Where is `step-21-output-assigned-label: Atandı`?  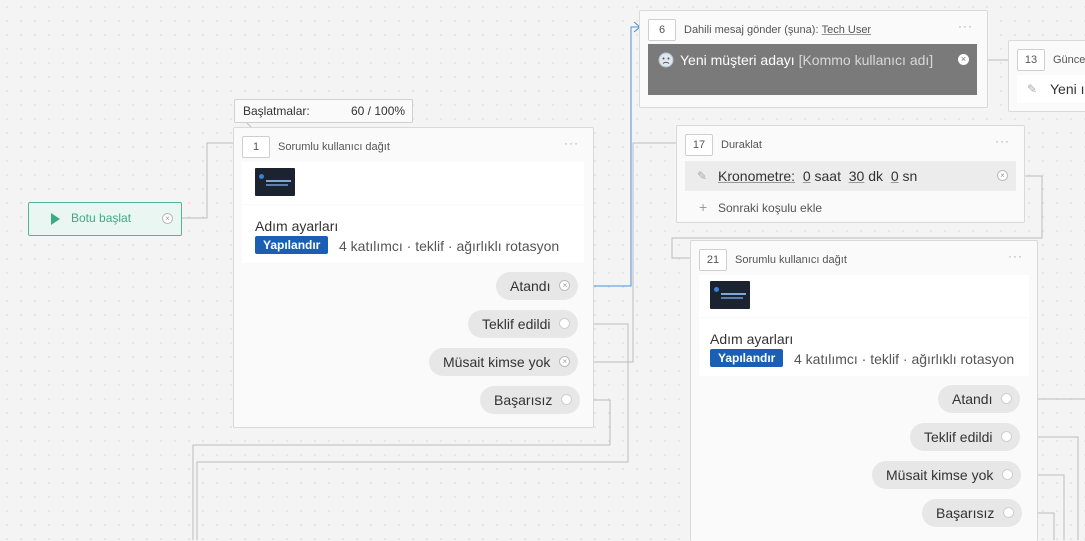
step-21-output-assigned-label: Atandı is located at coordinates (972, 399).